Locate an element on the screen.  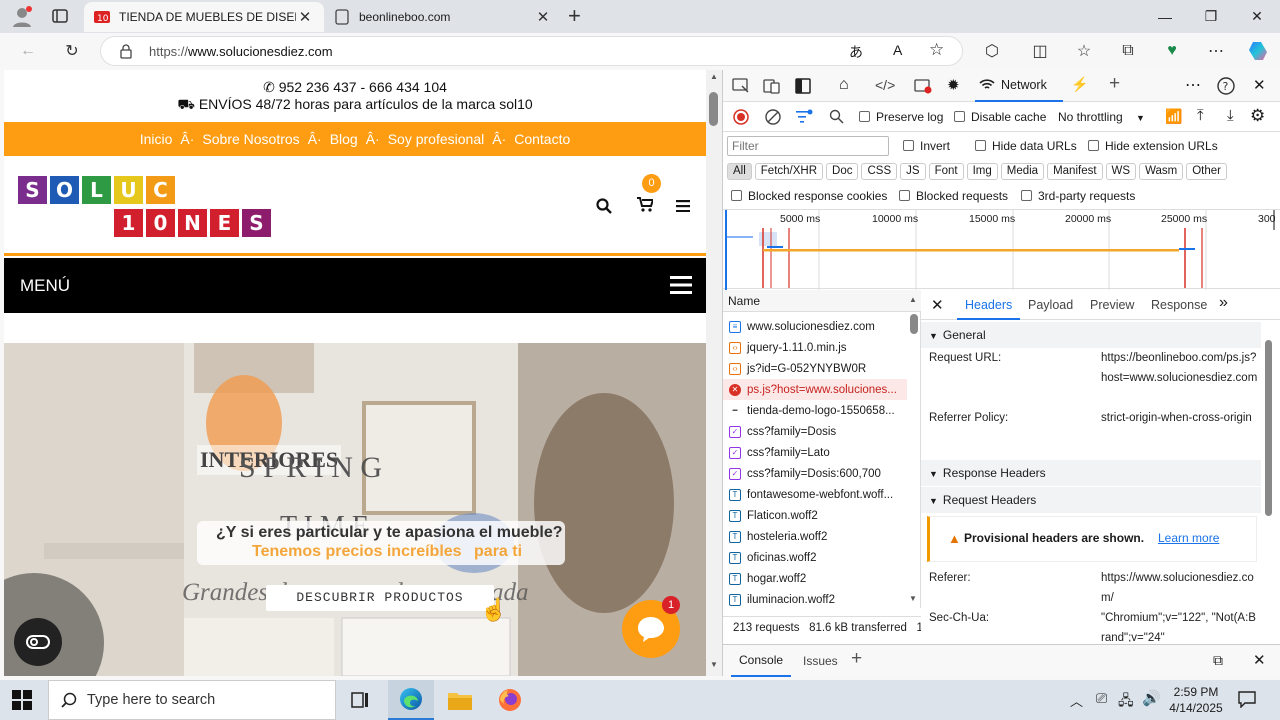
collections-icon: ⧉ is located at coordinates (1128, 51).